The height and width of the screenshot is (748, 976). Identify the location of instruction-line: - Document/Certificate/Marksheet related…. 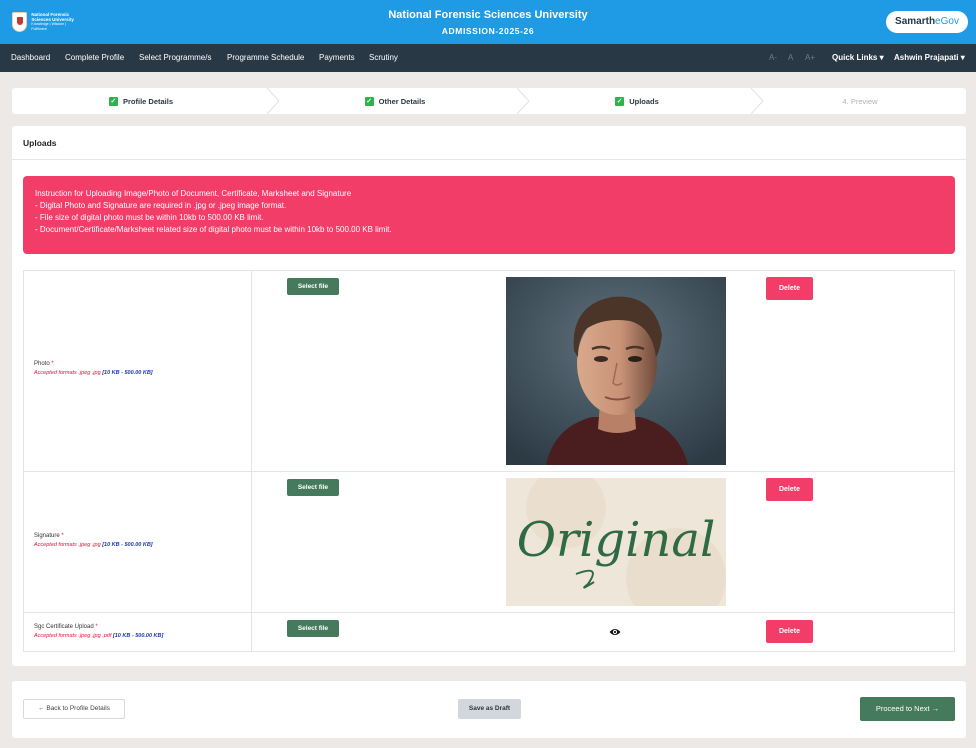
(213, 229).